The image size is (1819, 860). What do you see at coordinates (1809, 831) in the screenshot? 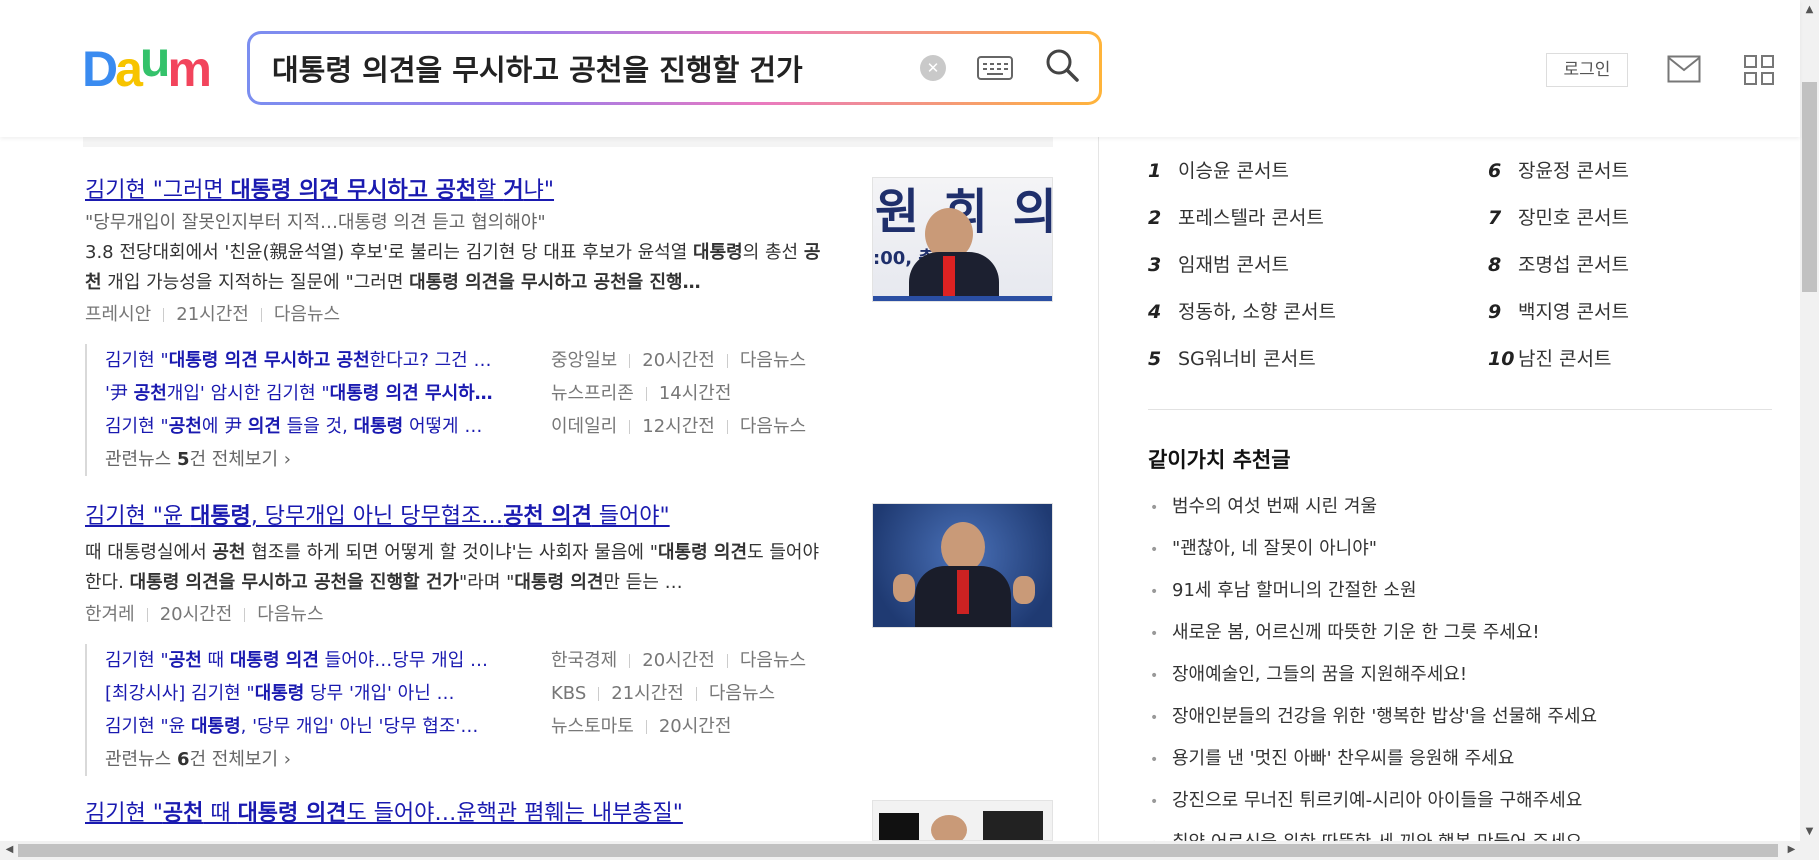
I see `scroll-down-icon: ▼` at bounding box center [1809, 831].